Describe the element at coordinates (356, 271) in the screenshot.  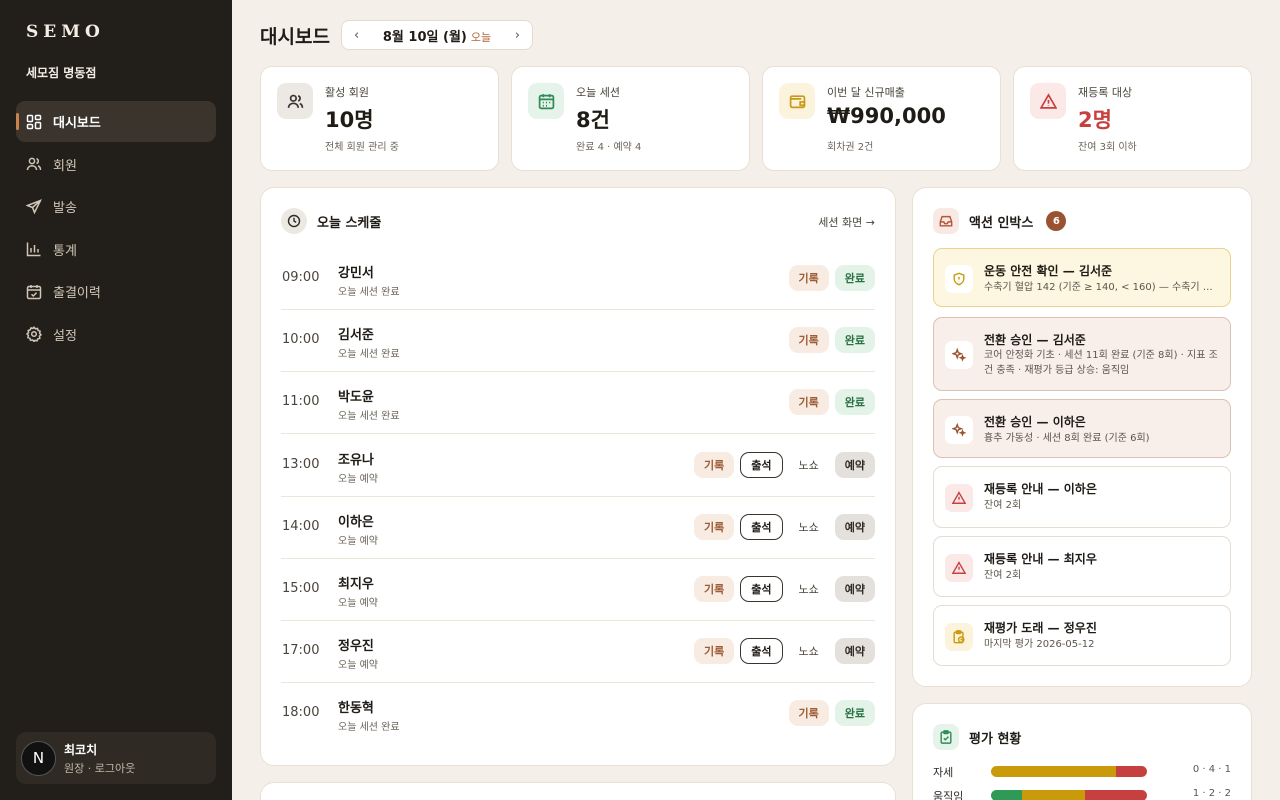
I see `member-name: 강민서` at that location.